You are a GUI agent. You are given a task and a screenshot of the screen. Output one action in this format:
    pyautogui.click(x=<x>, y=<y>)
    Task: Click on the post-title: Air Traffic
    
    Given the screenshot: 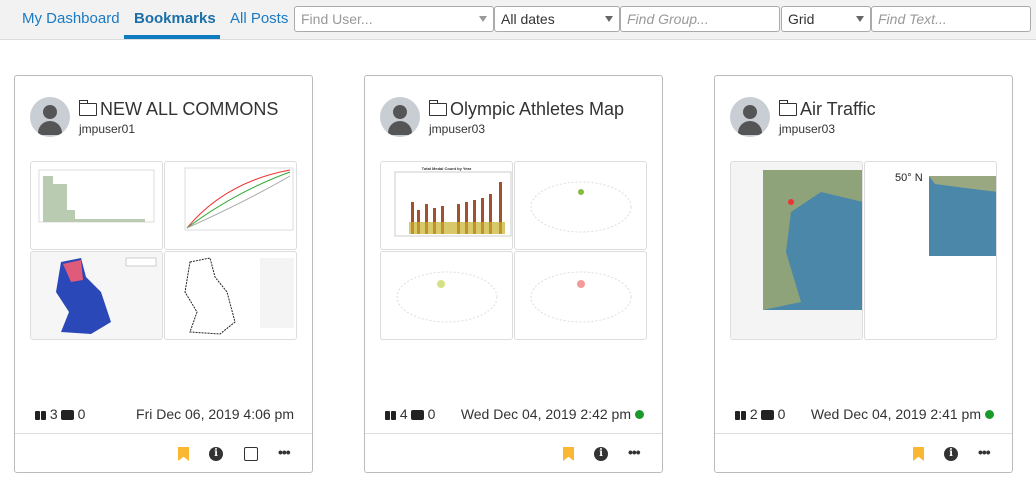 What is the action you would take?
    pyautogui.click(x=827, y=109)
    